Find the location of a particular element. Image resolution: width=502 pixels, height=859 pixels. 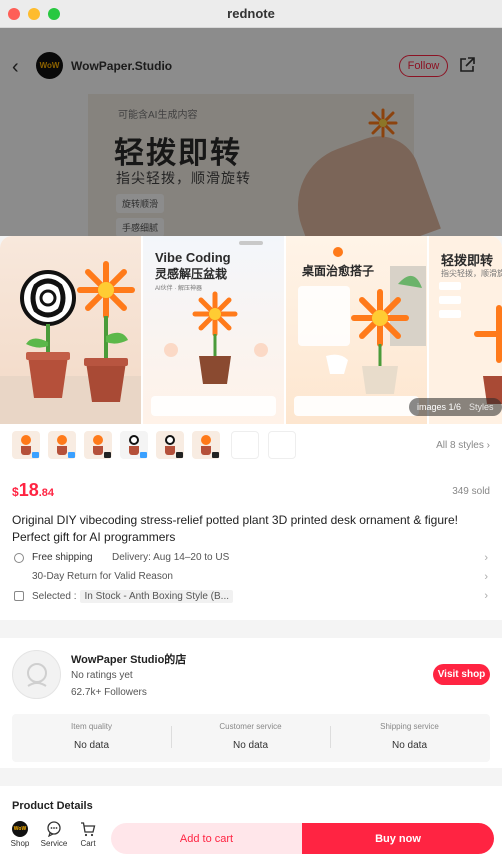

desk-scene-illustration is located at coordinates (360, 331).